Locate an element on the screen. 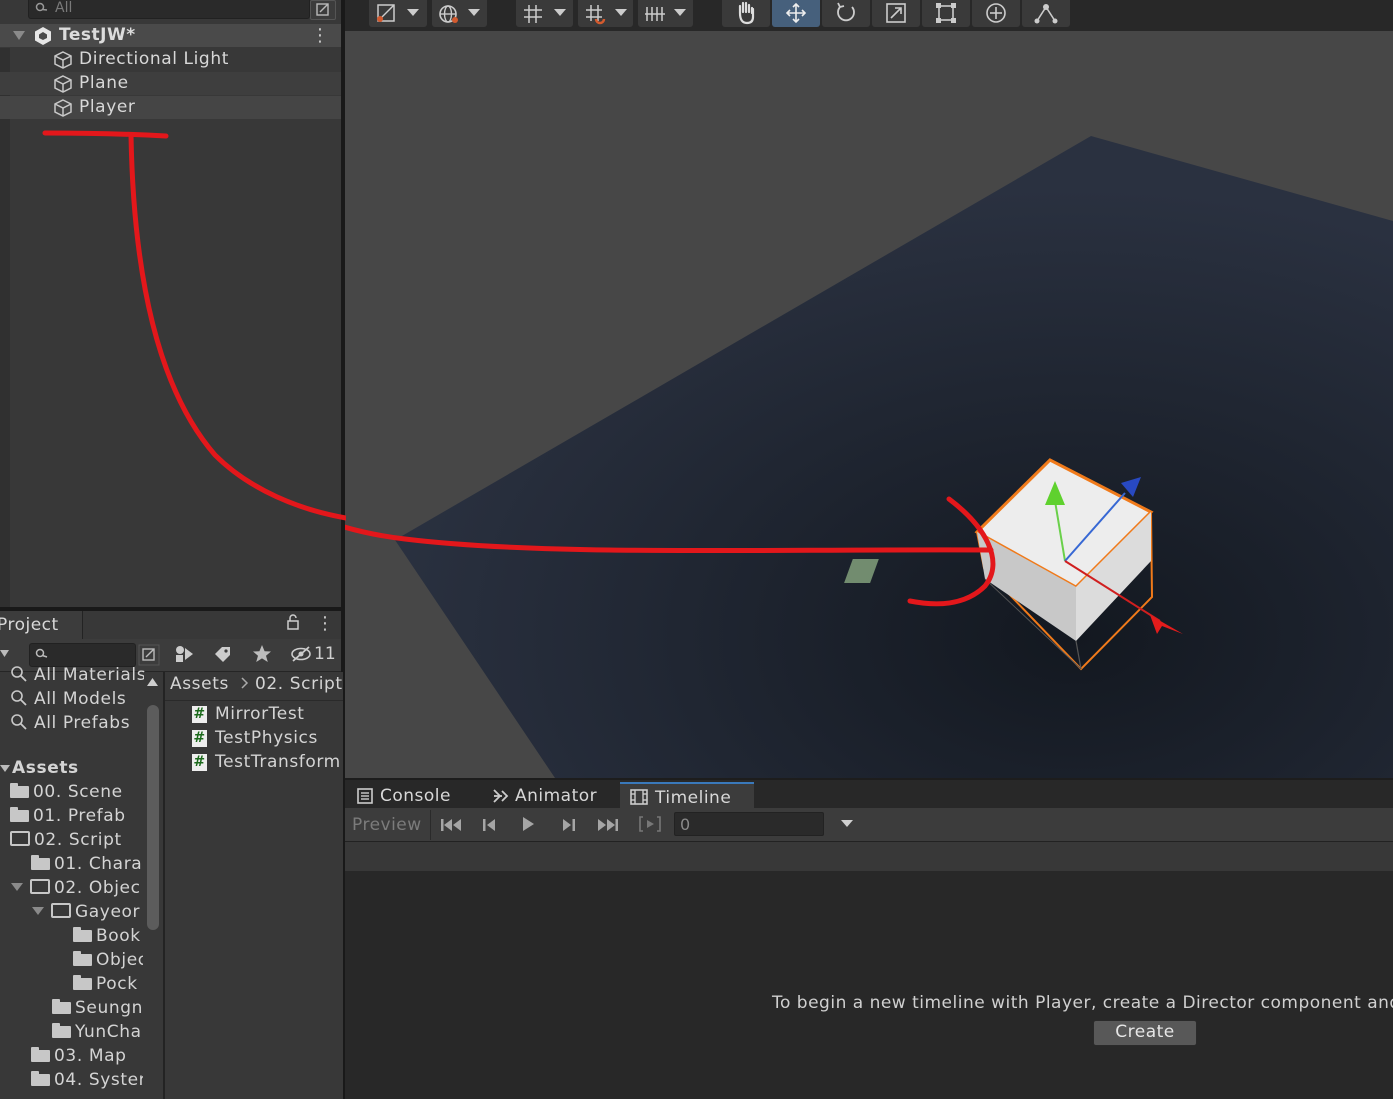 The width and height of the screenshot is (1393, 1099). tree-folder-objec: 02. Objec is located at coordinates (76, 888).